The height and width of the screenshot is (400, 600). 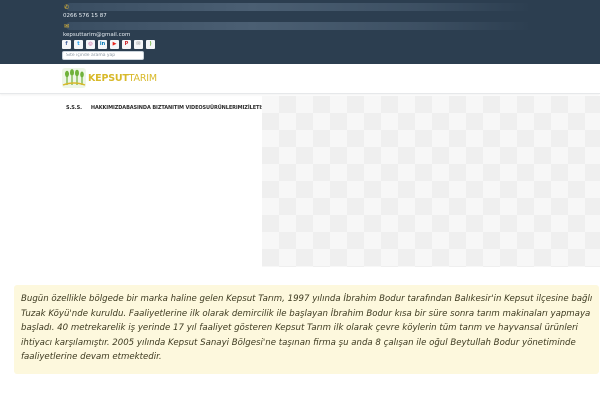 I want to click on search-input, so click(x=103, y=55).